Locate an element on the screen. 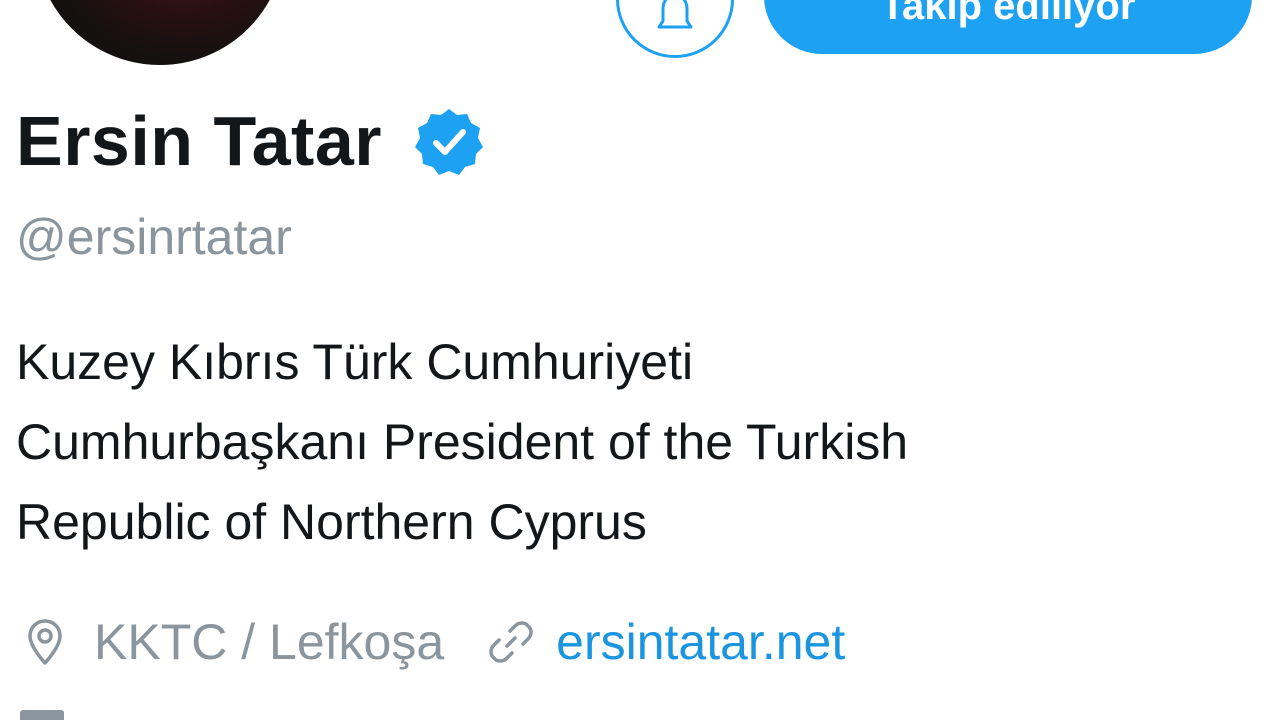  link-icon is located at coordinates (511, 642).